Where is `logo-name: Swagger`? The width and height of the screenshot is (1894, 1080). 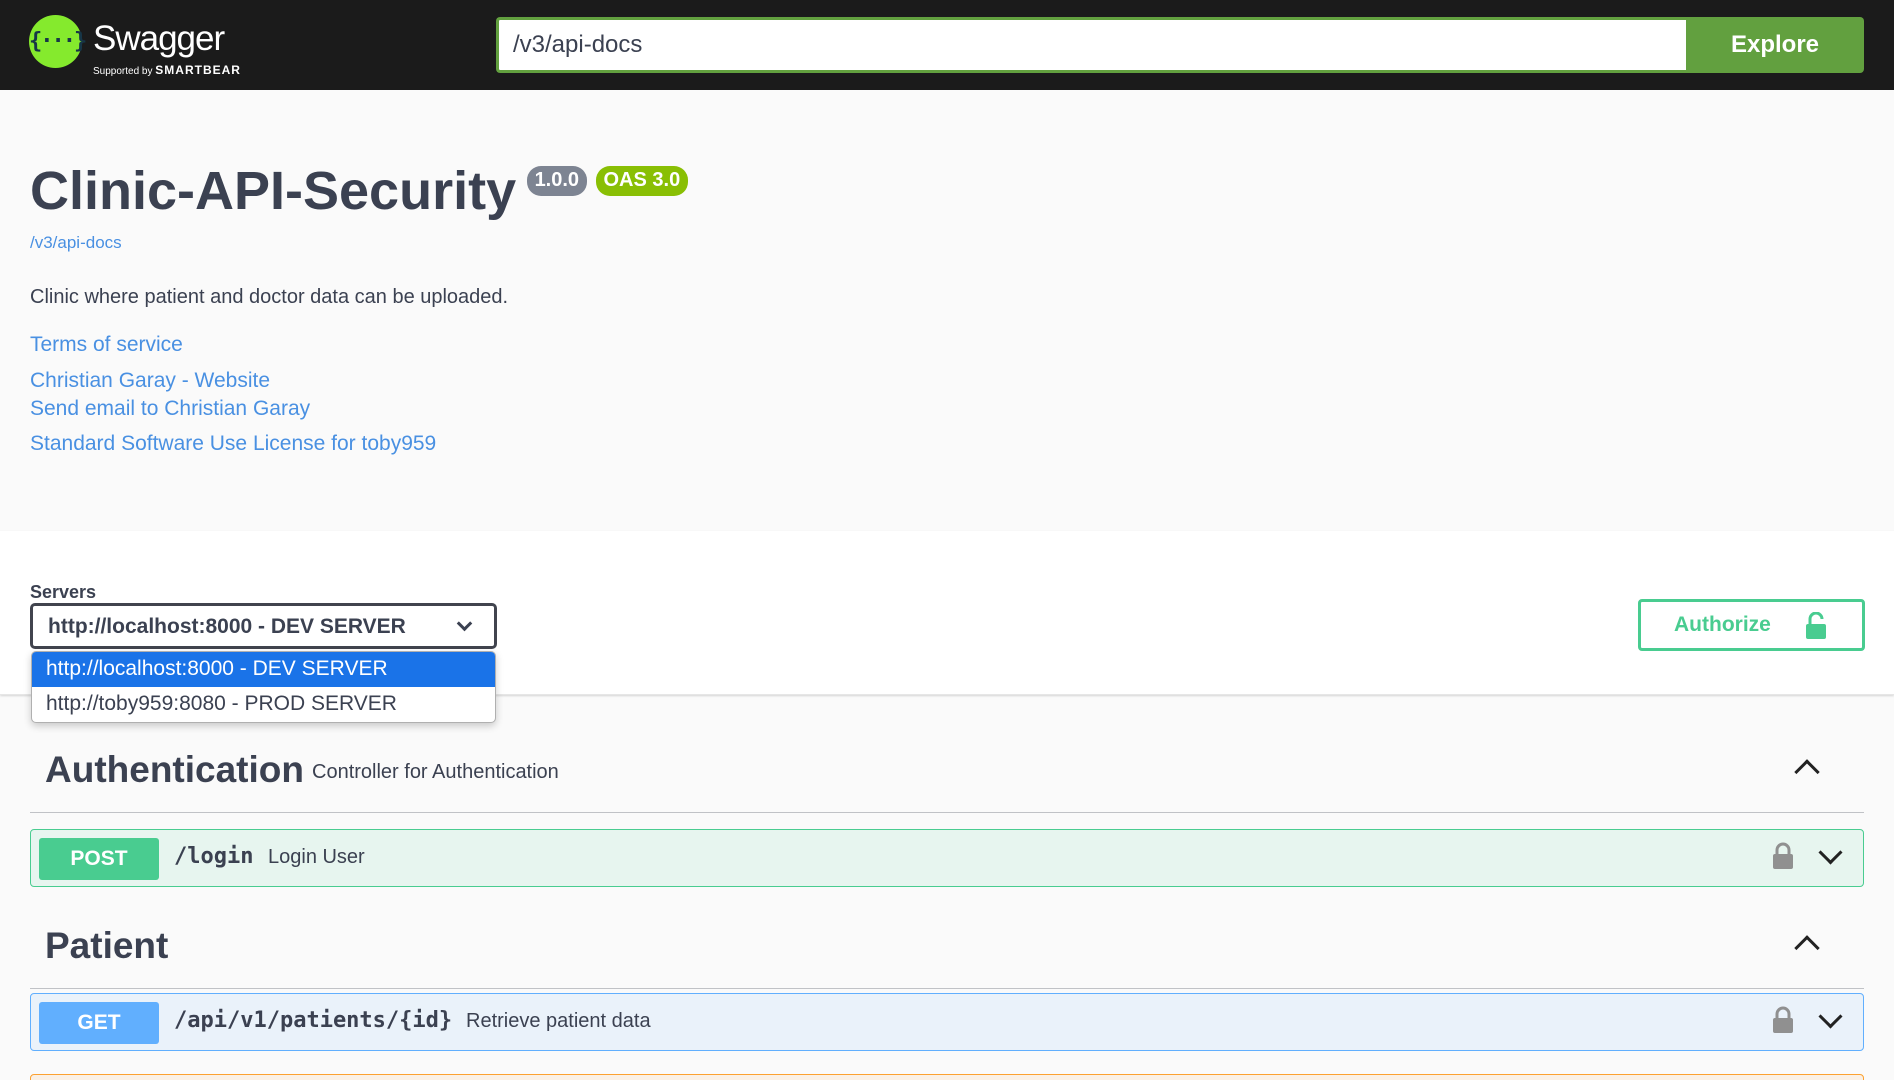
logo-name: Swagger is located at coordinates (159, 38).